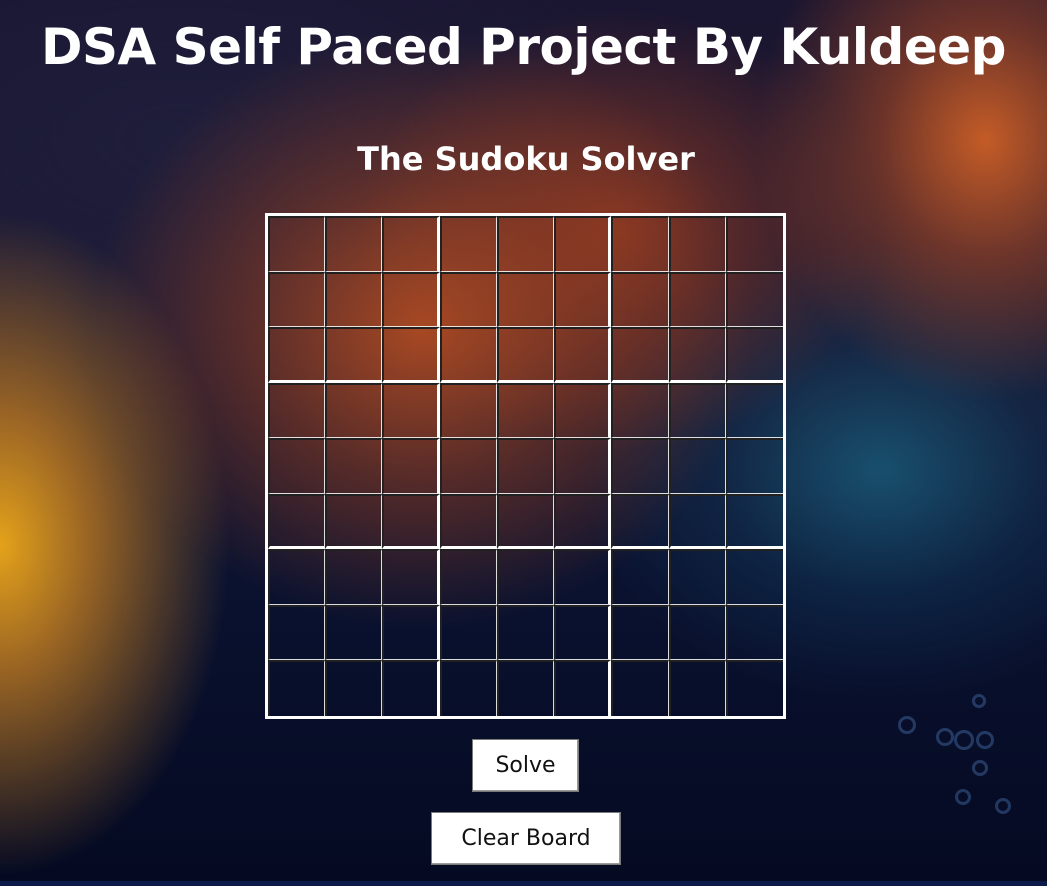 The width and height of the screenshot is (1047, 886). I want to click on solve-button: Solve, so click(525, 765).